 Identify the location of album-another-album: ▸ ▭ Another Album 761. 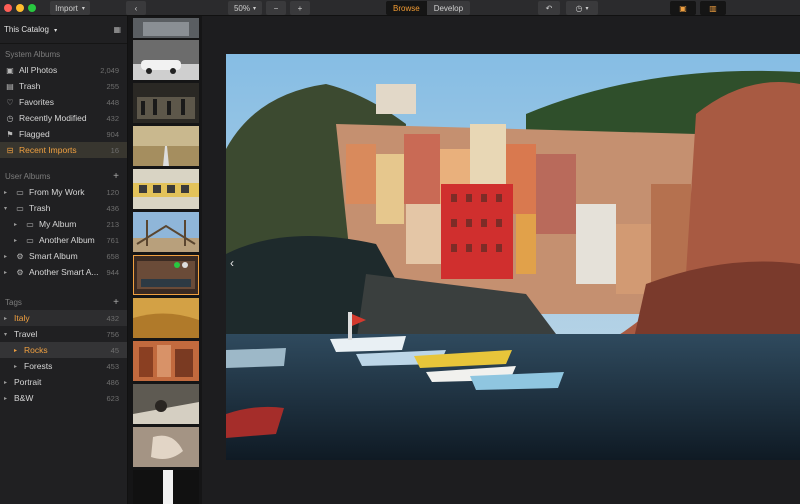
(63, 240).